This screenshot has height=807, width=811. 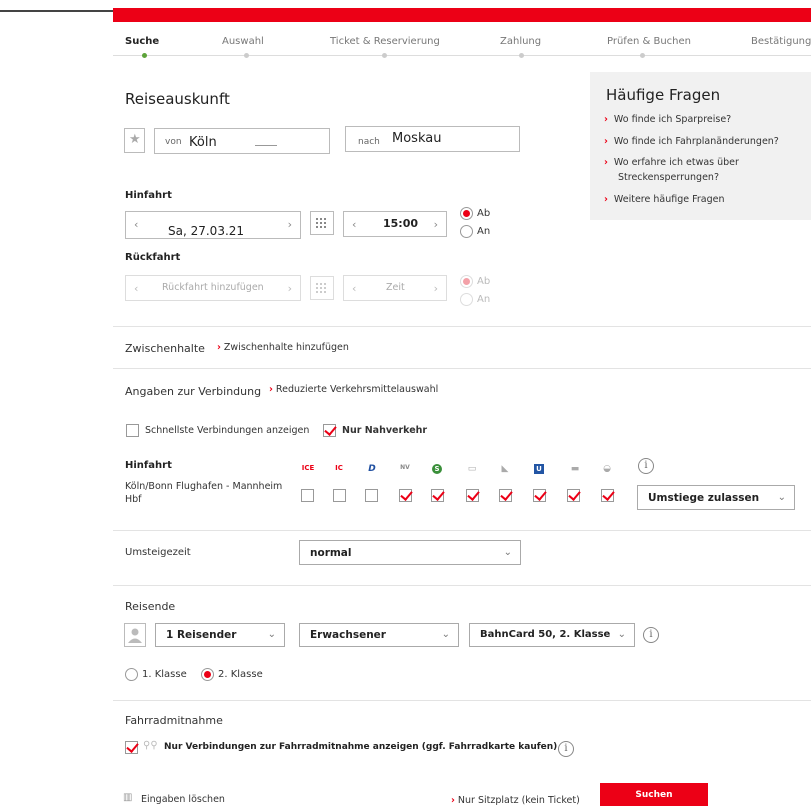 What do you see at coordinates (329, 430) in the screenshot?
I see `local-only-checkbox` at bounding box center [329, 430].